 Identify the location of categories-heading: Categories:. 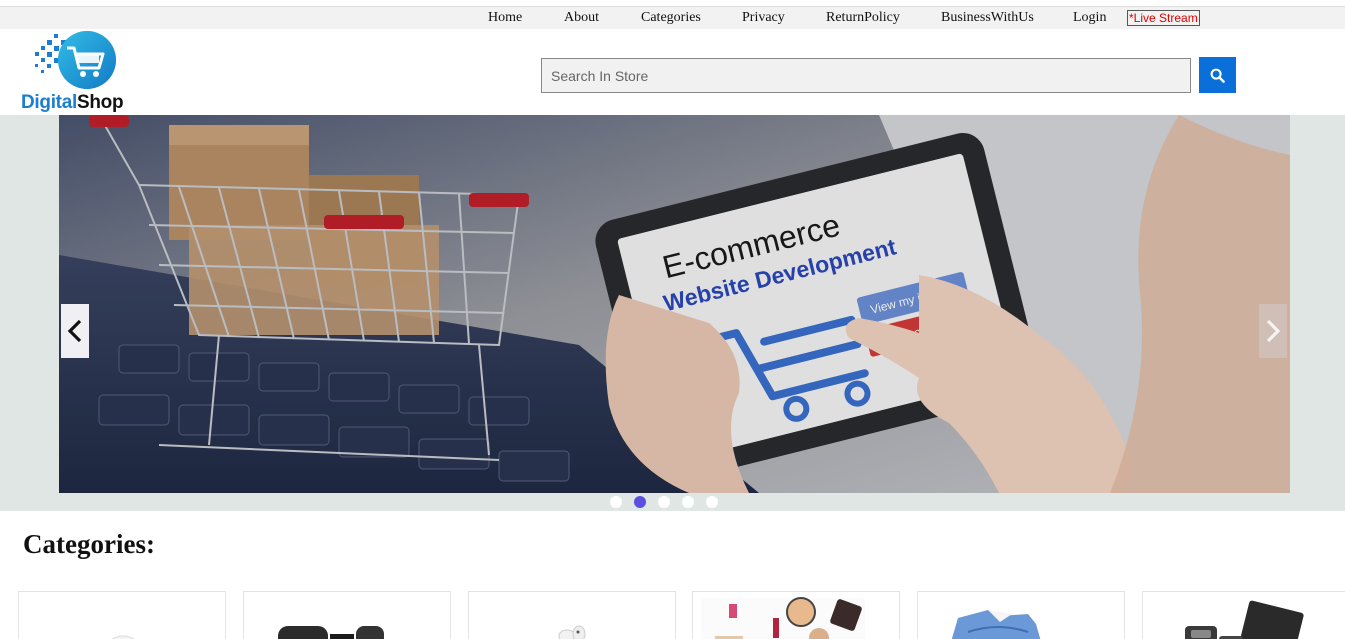
(89, 544).